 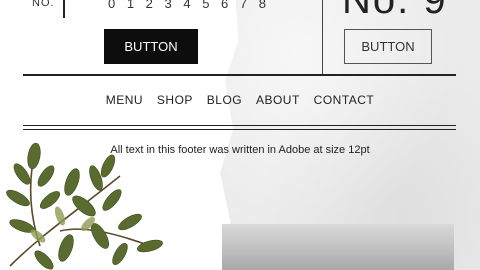 What do you see at coordinates (388, 46) in the screenshot?
I see `outline-button: BUTTON` at bounding box center [388, 46].